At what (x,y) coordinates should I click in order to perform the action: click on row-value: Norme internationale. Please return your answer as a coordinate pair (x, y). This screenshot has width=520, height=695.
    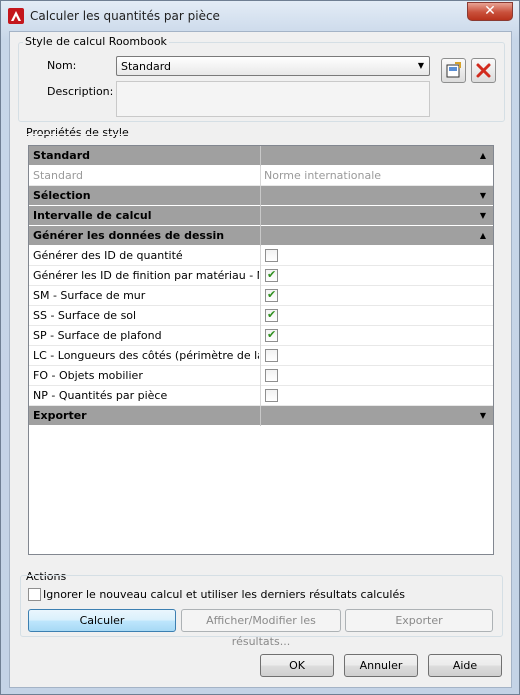
    Looking at the image, I should click on (323, 175).